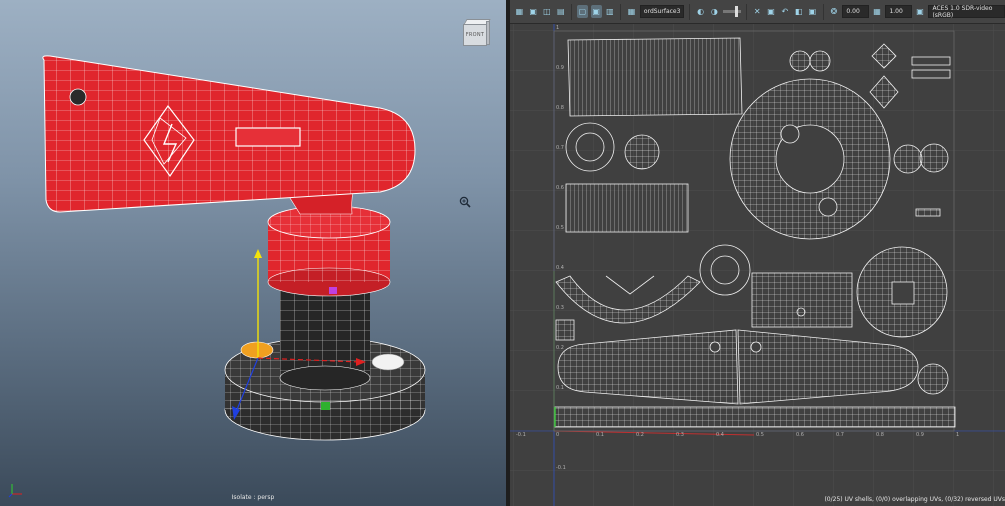 The height and width of the screenshot is (506, 1005). What do you see at coordinates (877, 11) in the screenshot?
I see `gamma-icon: ▦` at bounding box center [877, 11].